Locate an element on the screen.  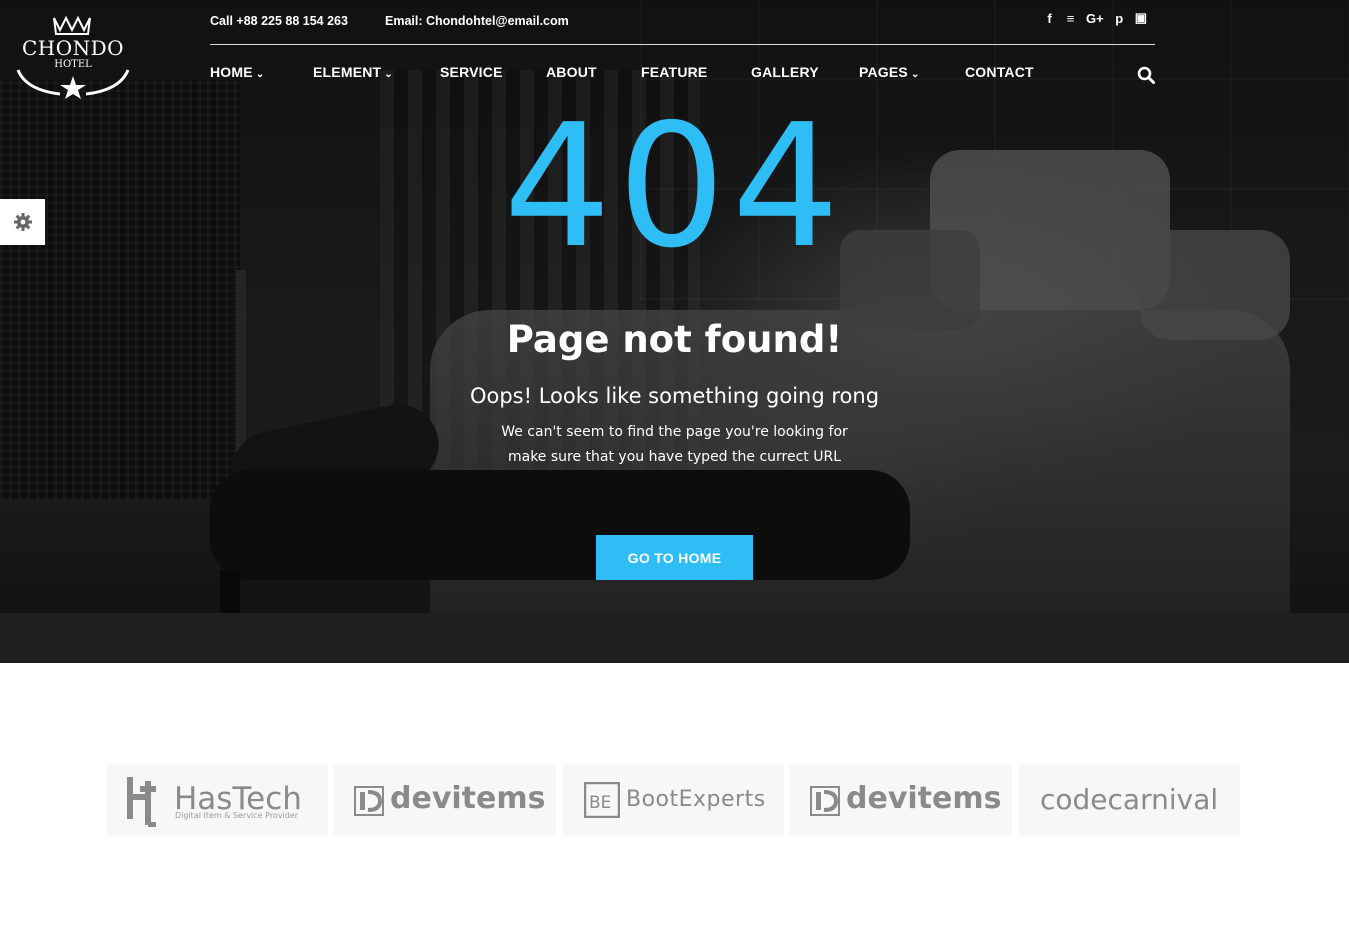
partner-name: codecarnival is located at coordinates (1129, 799).